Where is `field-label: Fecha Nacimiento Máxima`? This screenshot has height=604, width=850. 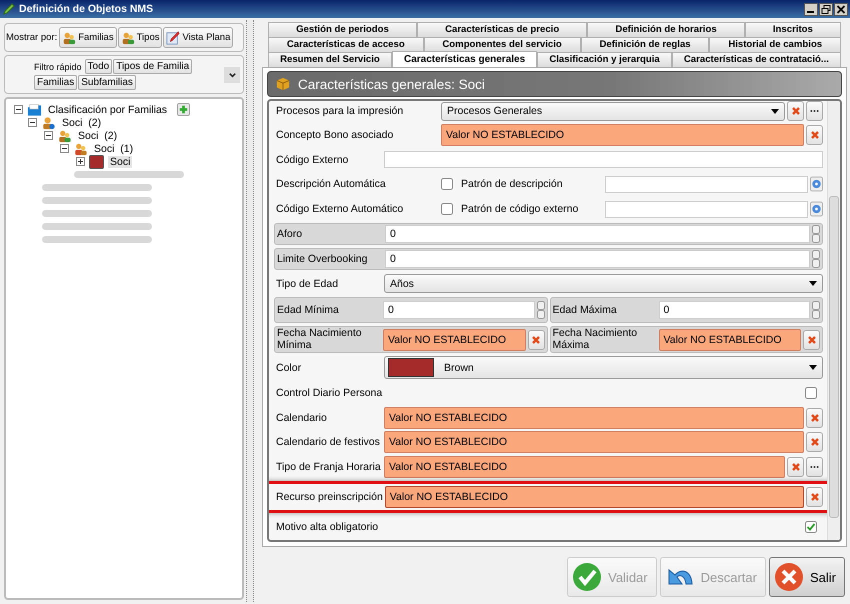 field-label: Fecha Nacimiento Máxima is located at coordinates (595, 340).